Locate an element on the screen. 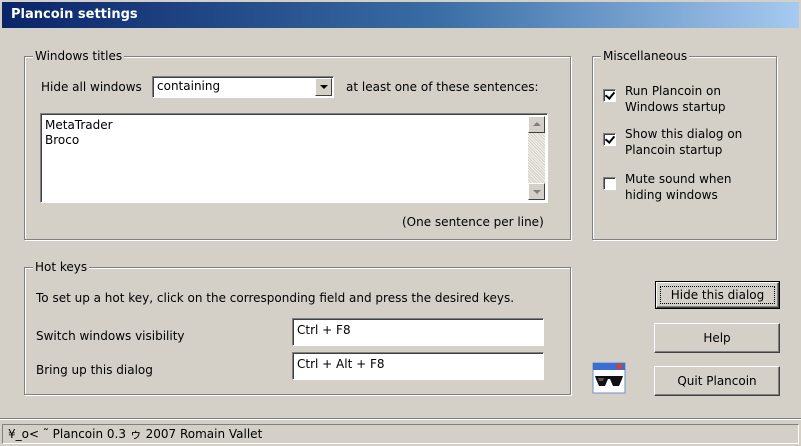 The height and width of the screenshot is (446, 801). run-on-startup-checkbox is located at coordinates (609, 95).